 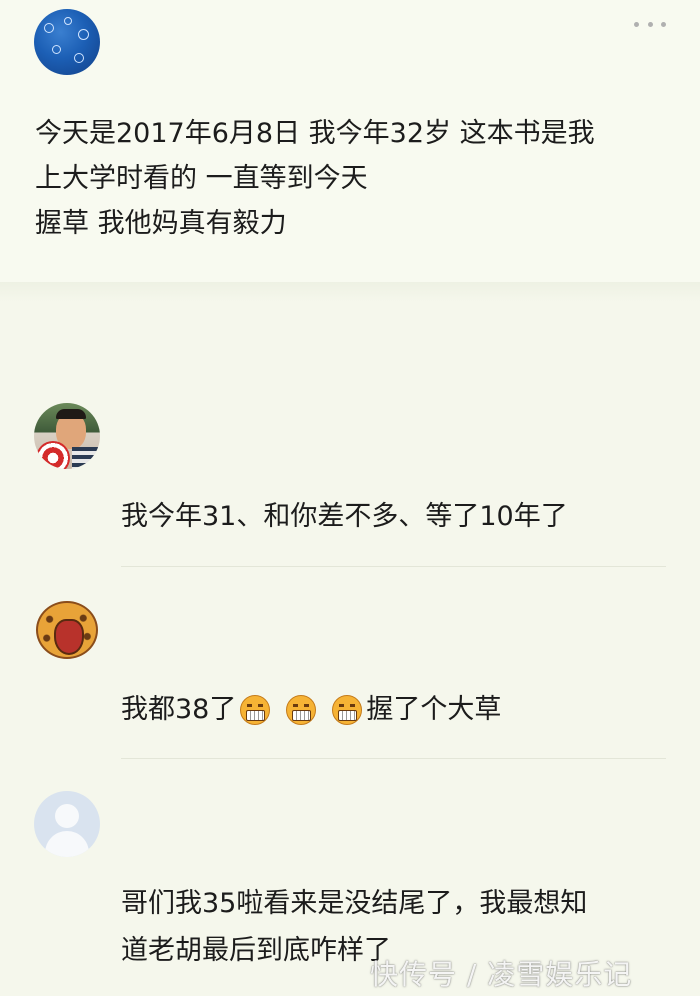 What do you see at coordinates (67, 824) in the screenshot?
I see `comment-avatar-default-user-icon` at bounding box center [67, 824].